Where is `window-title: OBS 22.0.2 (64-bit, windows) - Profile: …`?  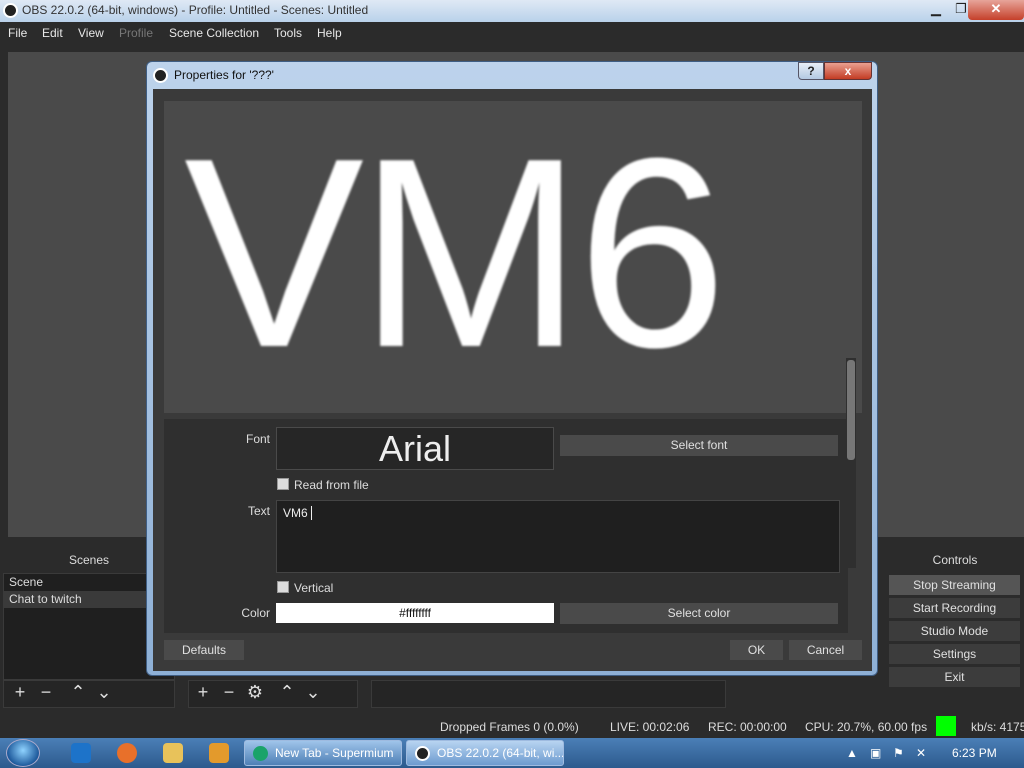
window-title: OBS 22.0.2 (64-bit, windows) - Profile: … is located at coordinates (195, 10).